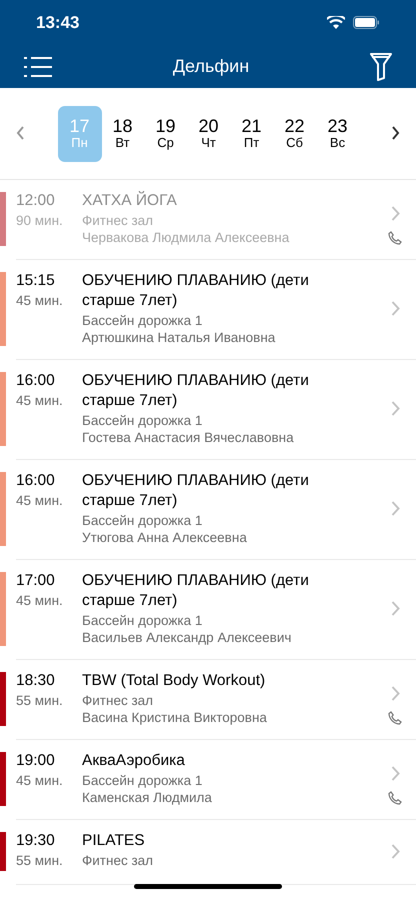 The width and height of the screenshot is (416, 900). I want to click on class-row: 15:15 45 мин. ОБУЧЕНИЮ ПЛАВАНИЮ (дети старше 7лет) Бассейн дорожка 1 Артюшкина Наталья Ивановна, so click(208, 310).